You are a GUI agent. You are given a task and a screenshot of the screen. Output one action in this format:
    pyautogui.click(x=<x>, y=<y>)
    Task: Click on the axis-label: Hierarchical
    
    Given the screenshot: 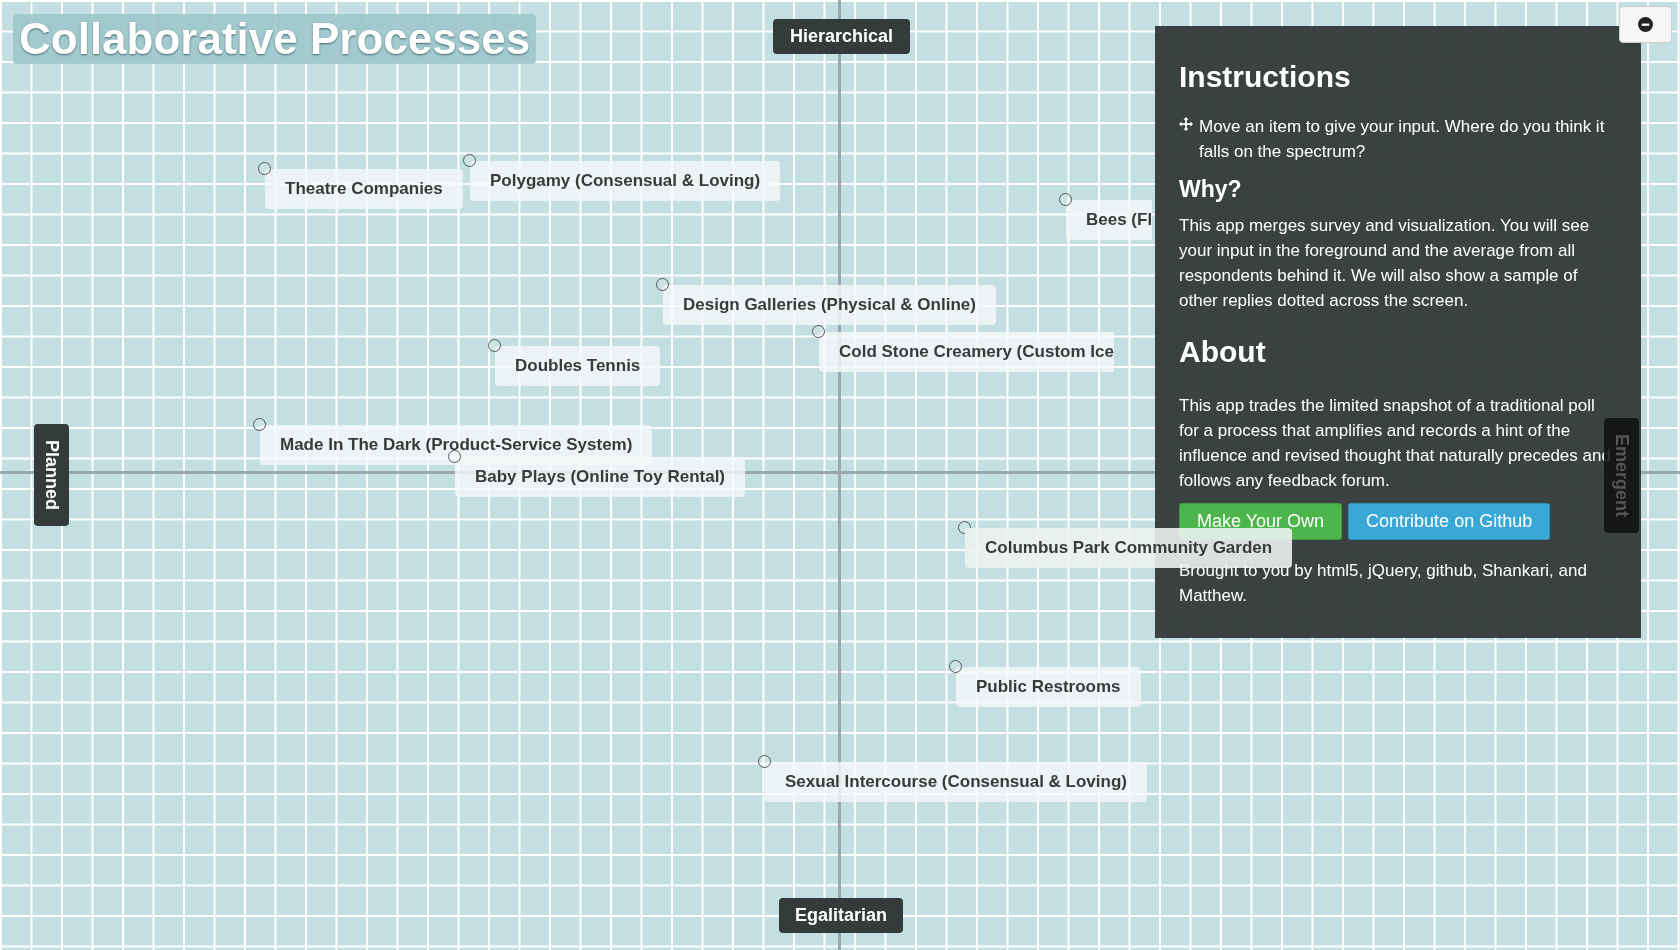 What is the action you would take?
    pyautogui.click(x=842, y=36)
    